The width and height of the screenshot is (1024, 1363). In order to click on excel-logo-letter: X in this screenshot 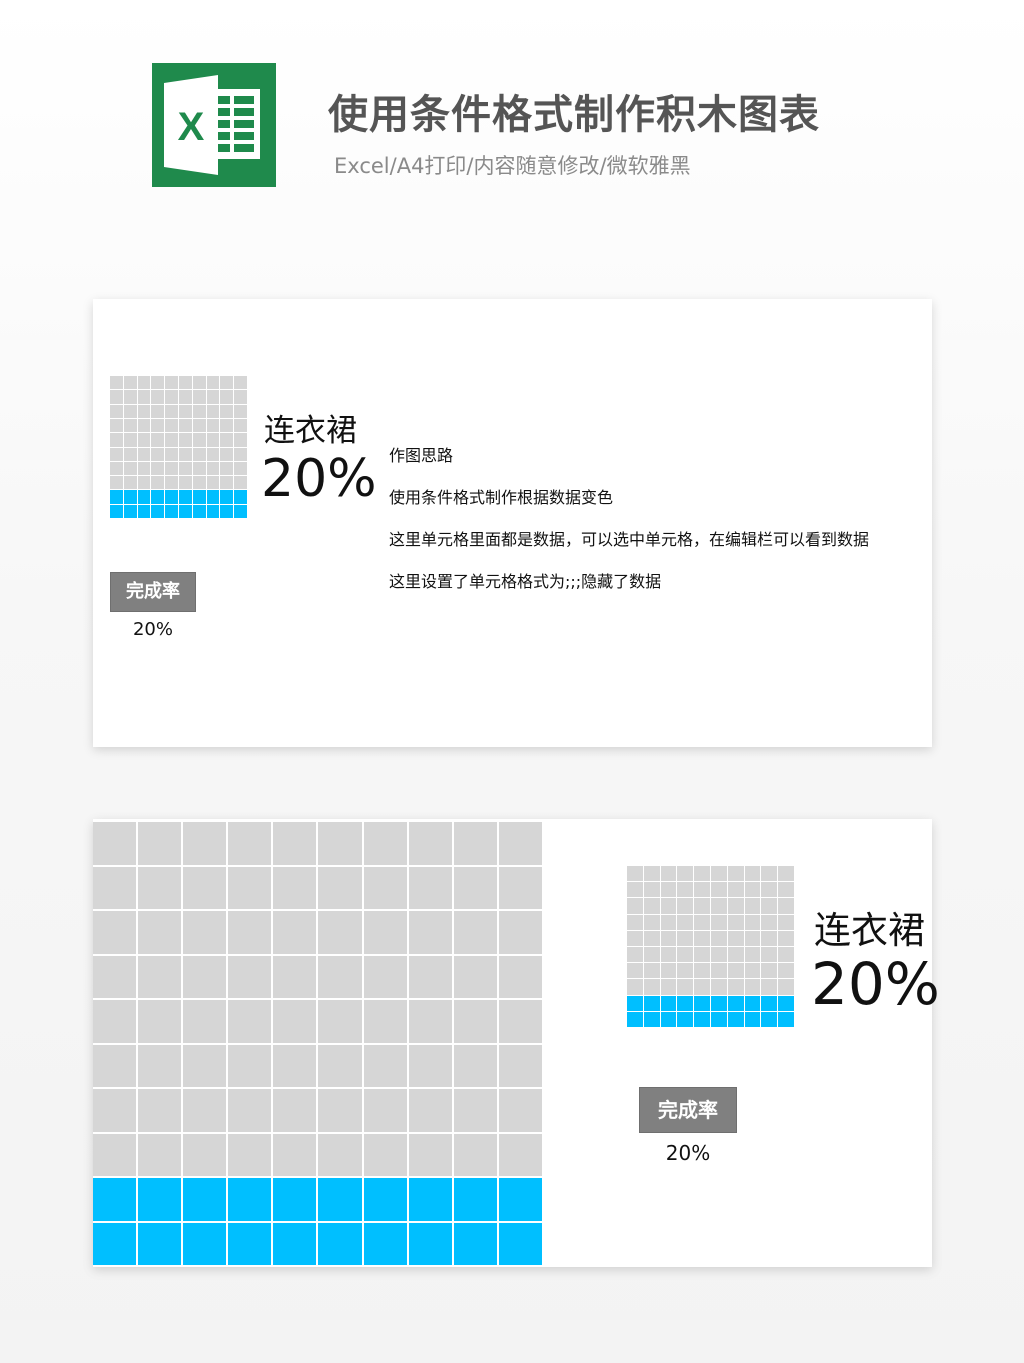, I will do `click(191, 127)`.